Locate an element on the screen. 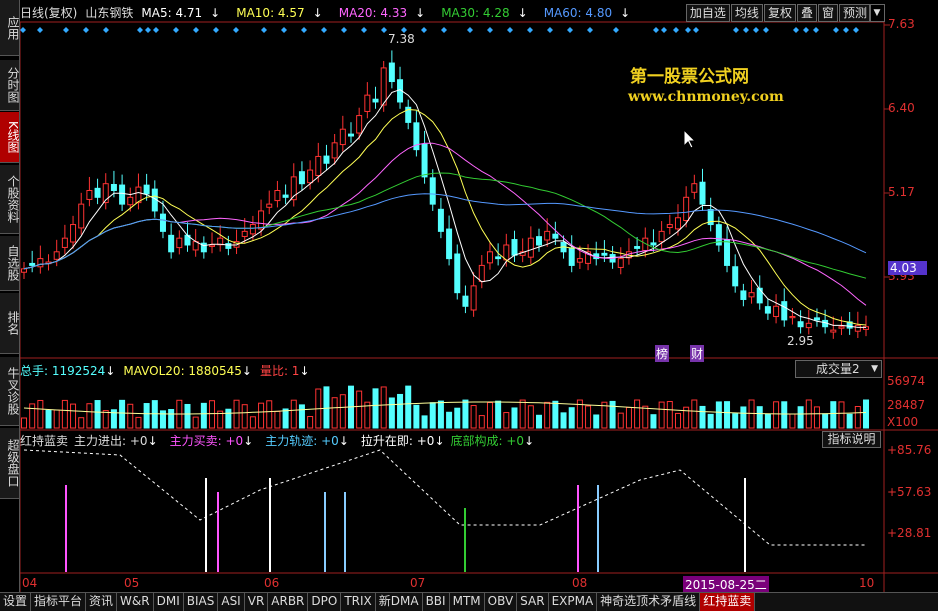  bottom-tab-9: DPO is located at coordinates (325, 602).